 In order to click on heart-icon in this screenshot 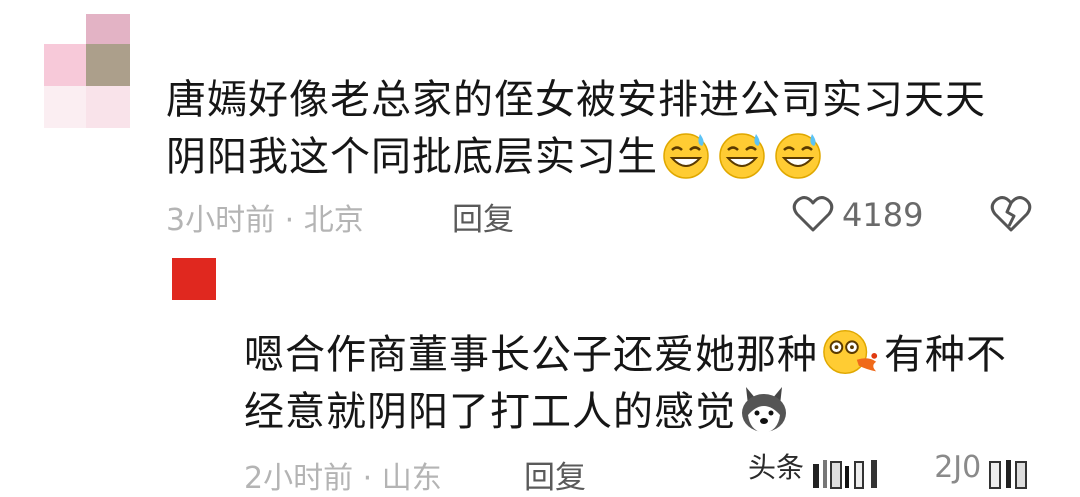, I will do `click(813, 214)`.